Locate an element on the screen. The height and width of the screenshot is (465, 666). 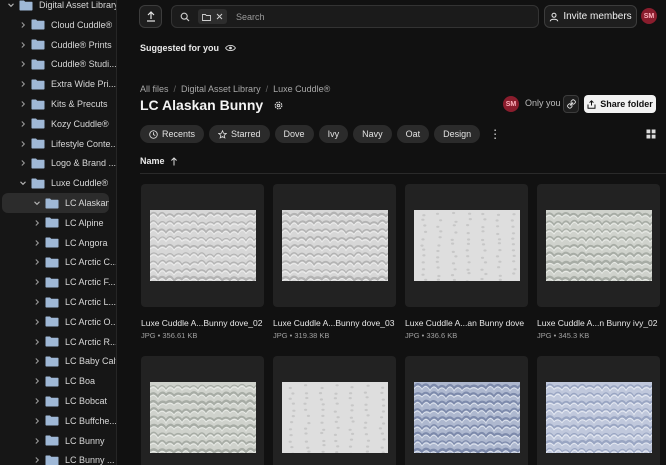
sidebar-item: Luxe Cuddle® is located at coordinates (58, 183).